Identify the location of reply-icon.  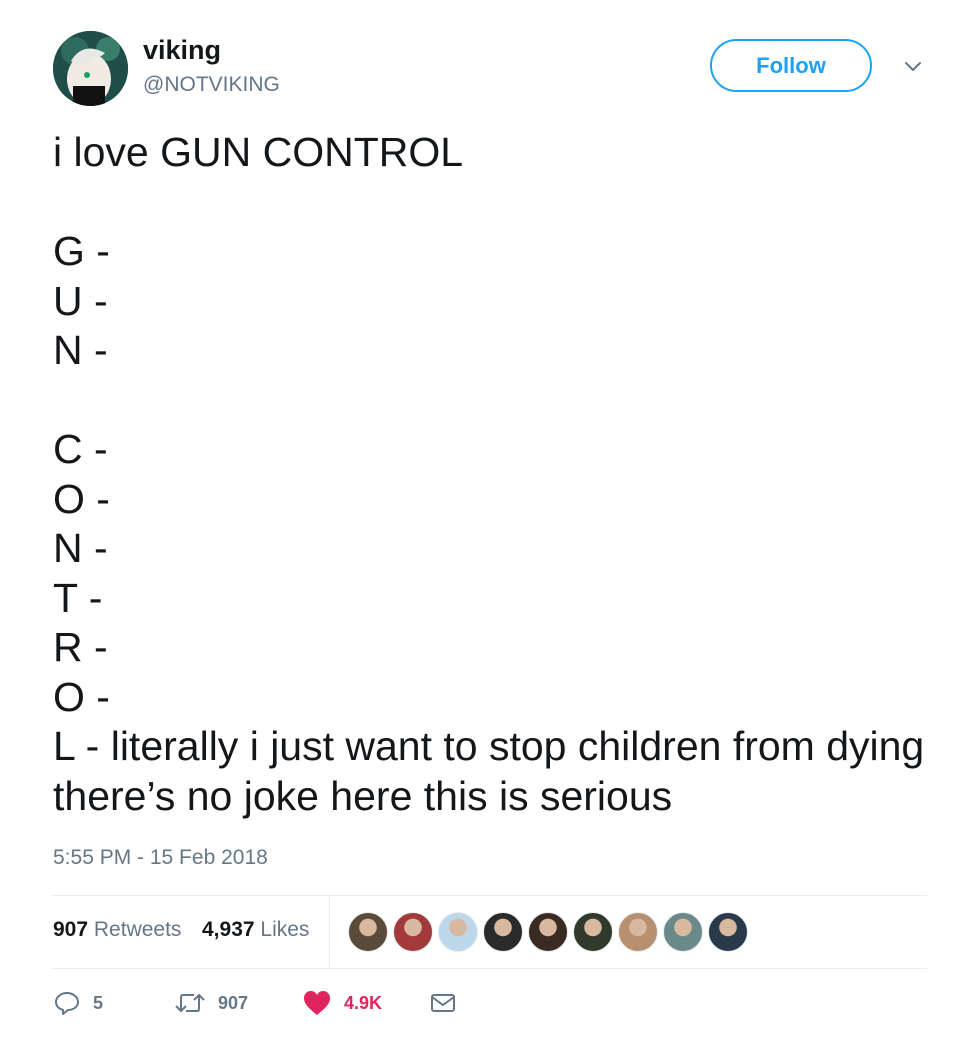
(67, 1003).